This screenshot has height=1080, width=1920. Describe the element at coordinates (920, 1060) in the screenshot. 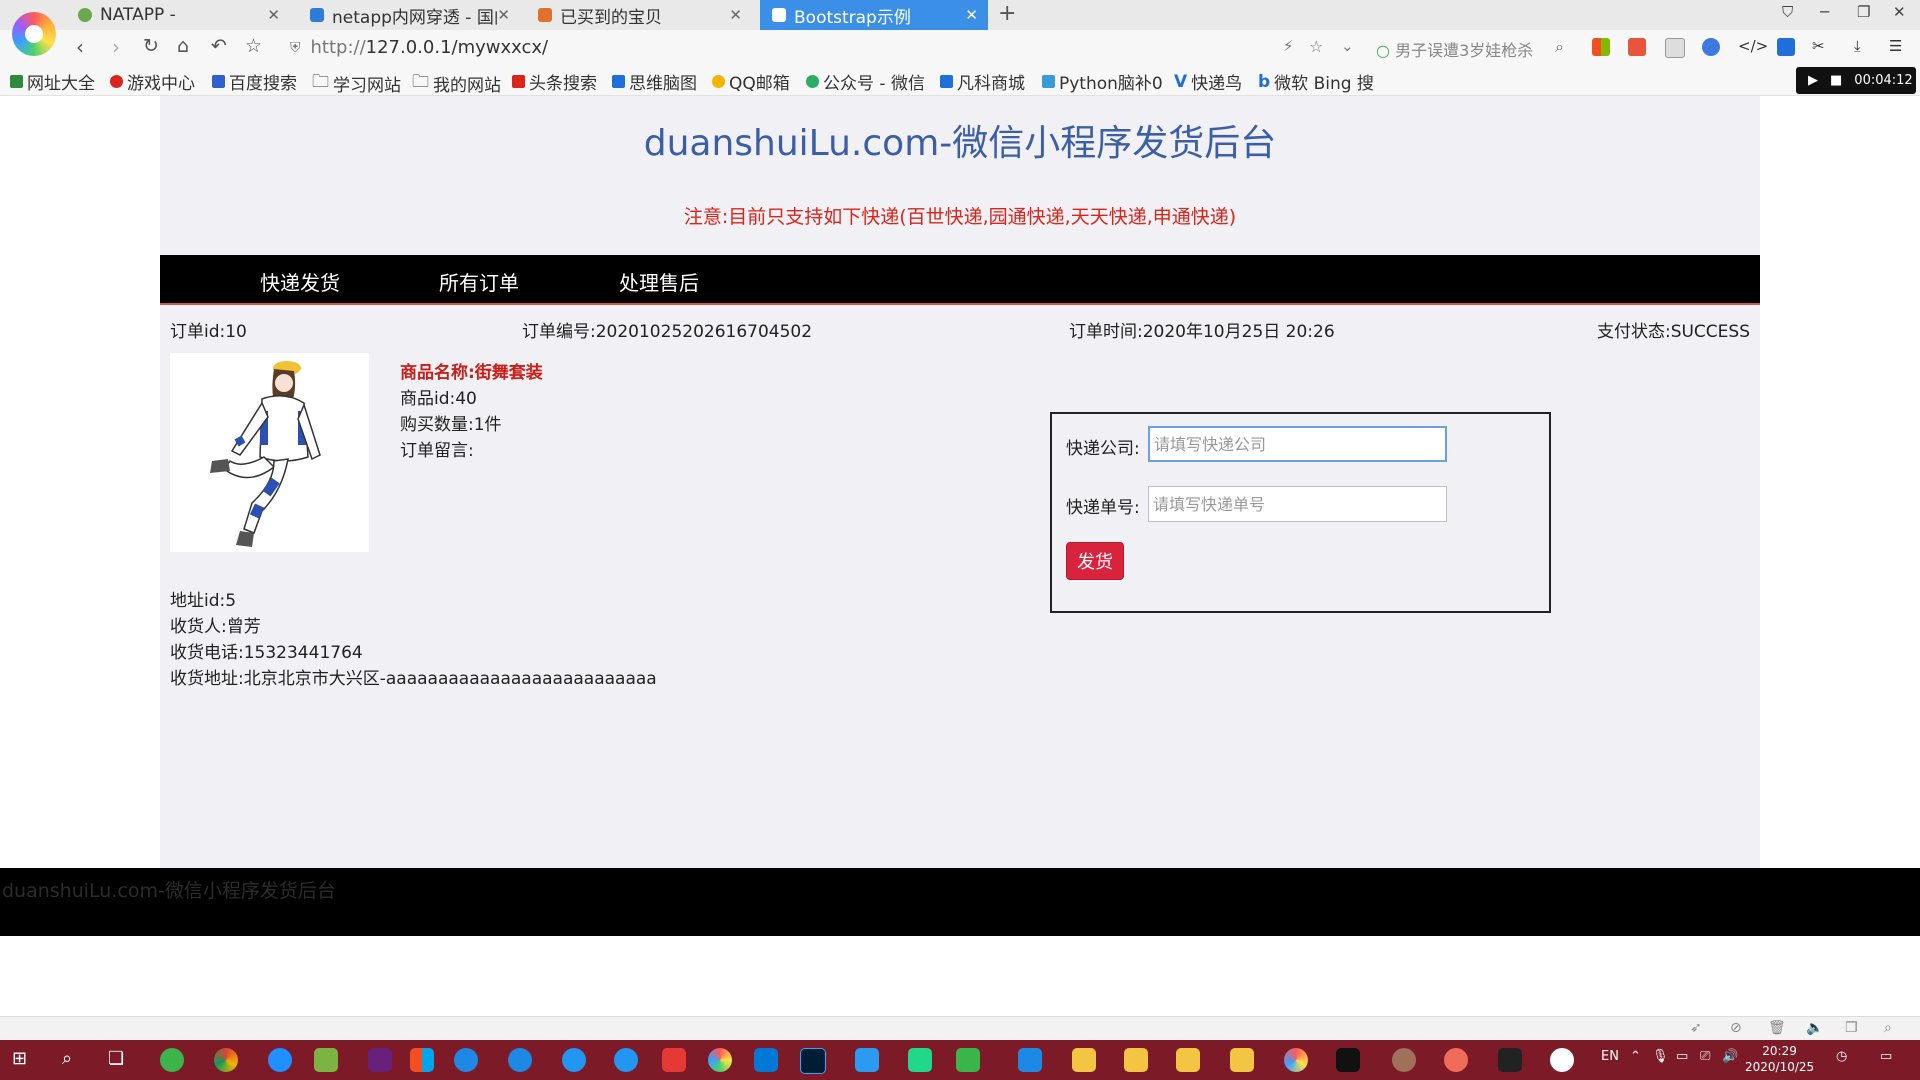

I see `pycharm-icon` at that location.